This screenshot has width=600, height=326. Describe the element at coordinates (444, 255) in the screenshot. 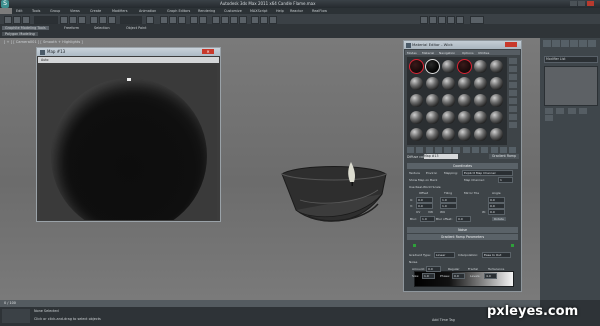

I see `gradient-type-dropdown: Linear` at that location.